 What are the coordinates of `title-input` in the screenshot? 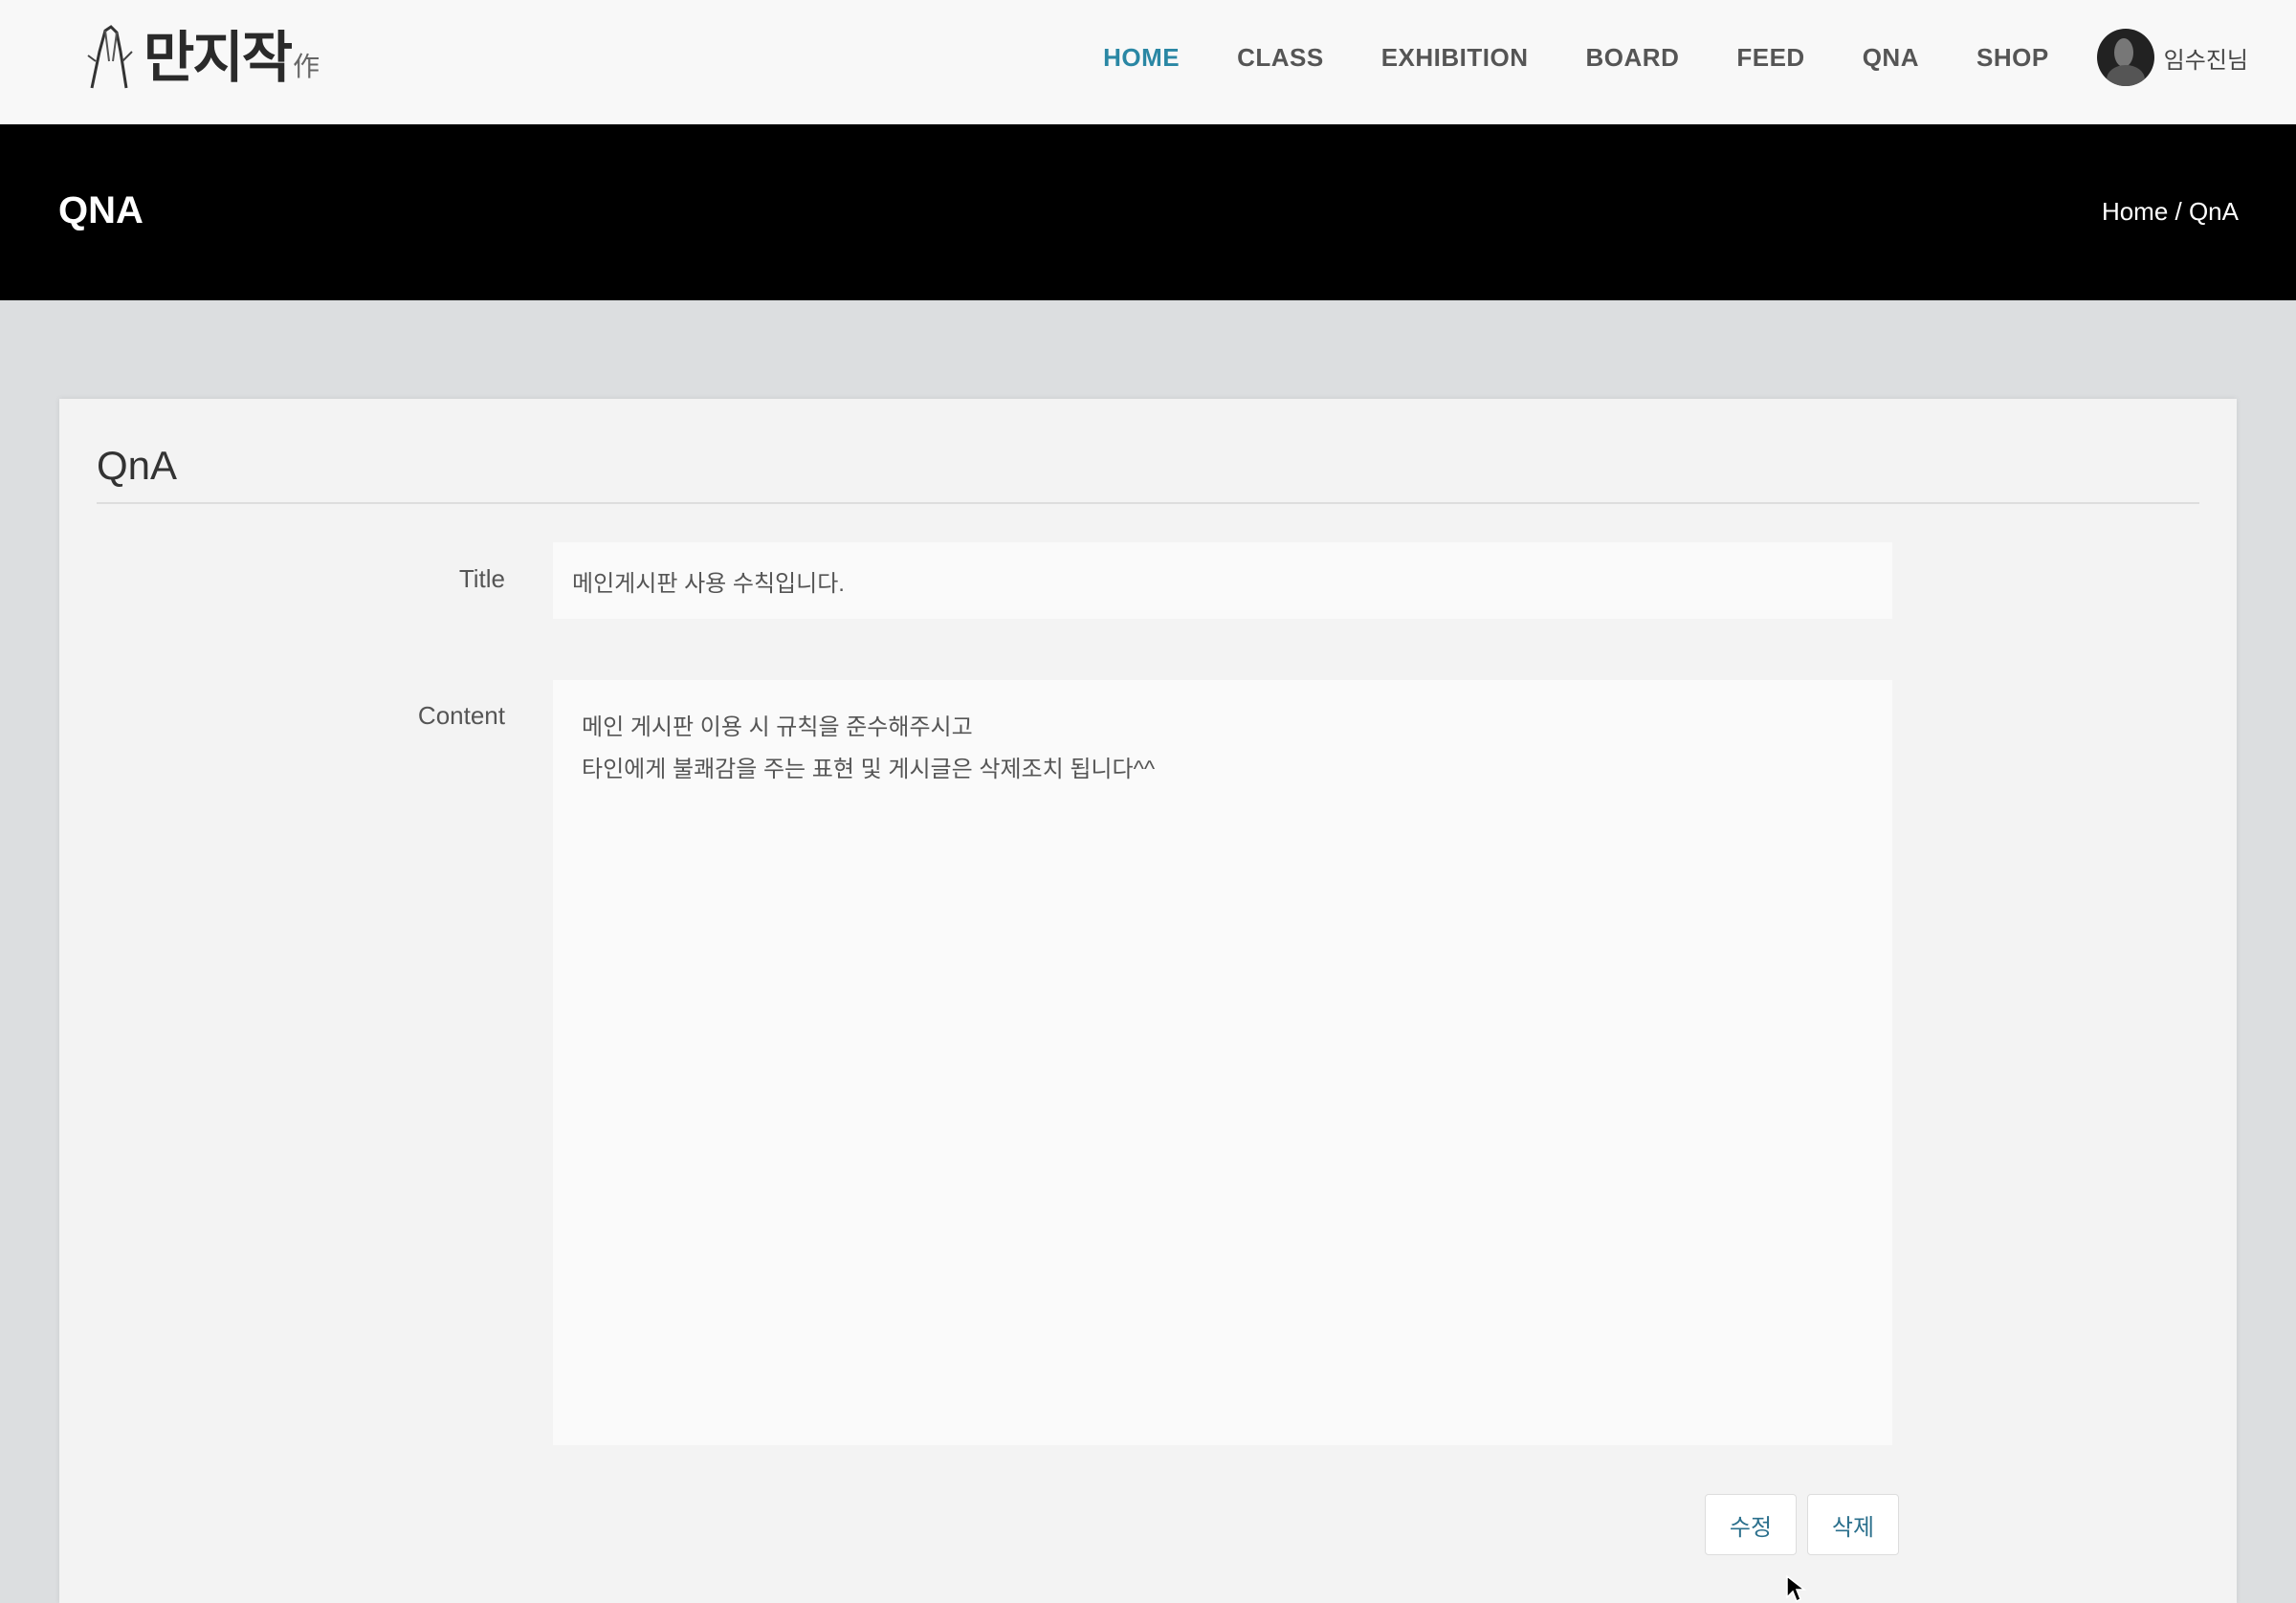 It's located at (1222, 581).